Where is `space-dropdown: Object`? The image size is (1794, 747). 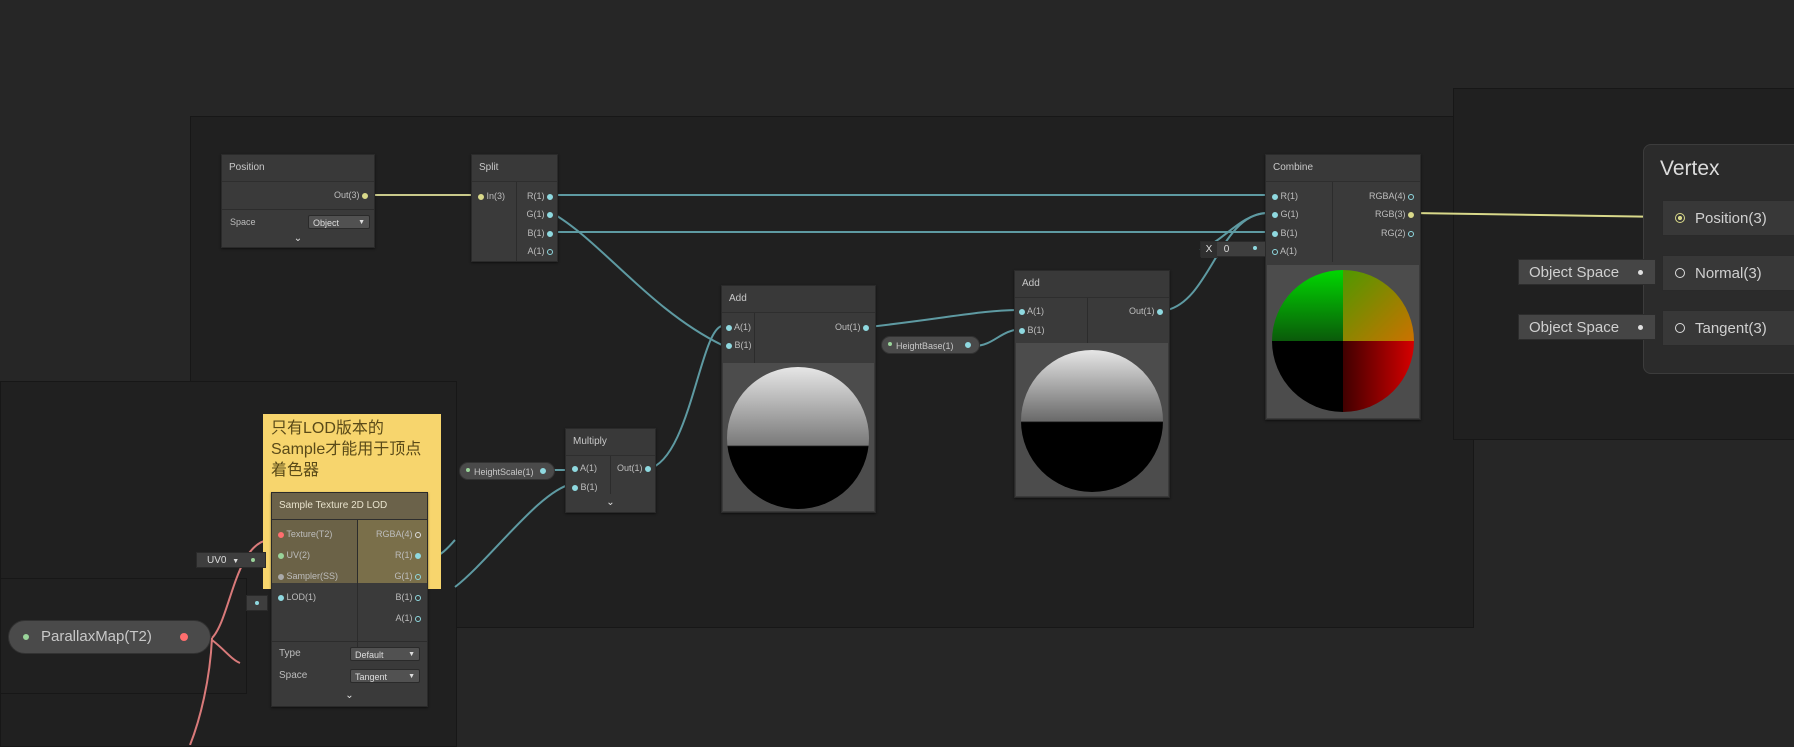 space-dropdown: Object is located at coordinates (339, 222).